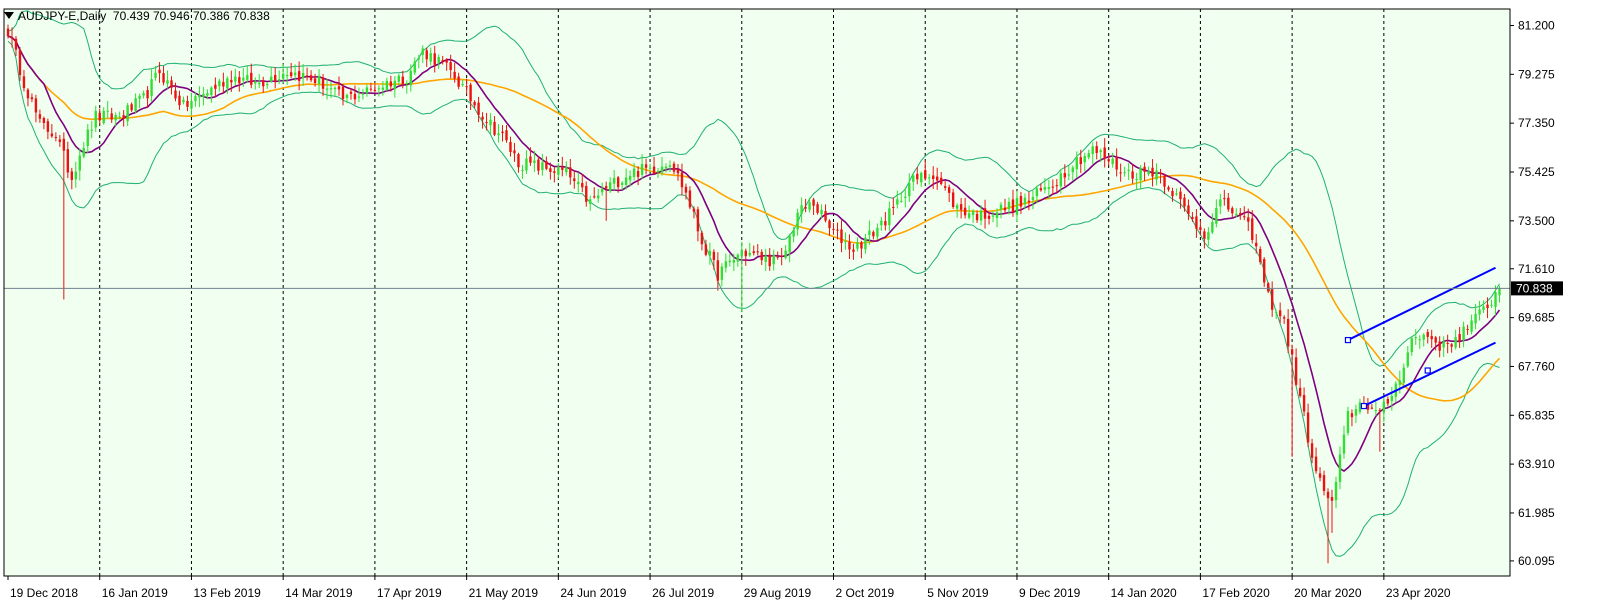  Describe the element at coordinates (683, 593) in the screenshot. I see `x-tick-label: 26 Jul 2019` at that location.